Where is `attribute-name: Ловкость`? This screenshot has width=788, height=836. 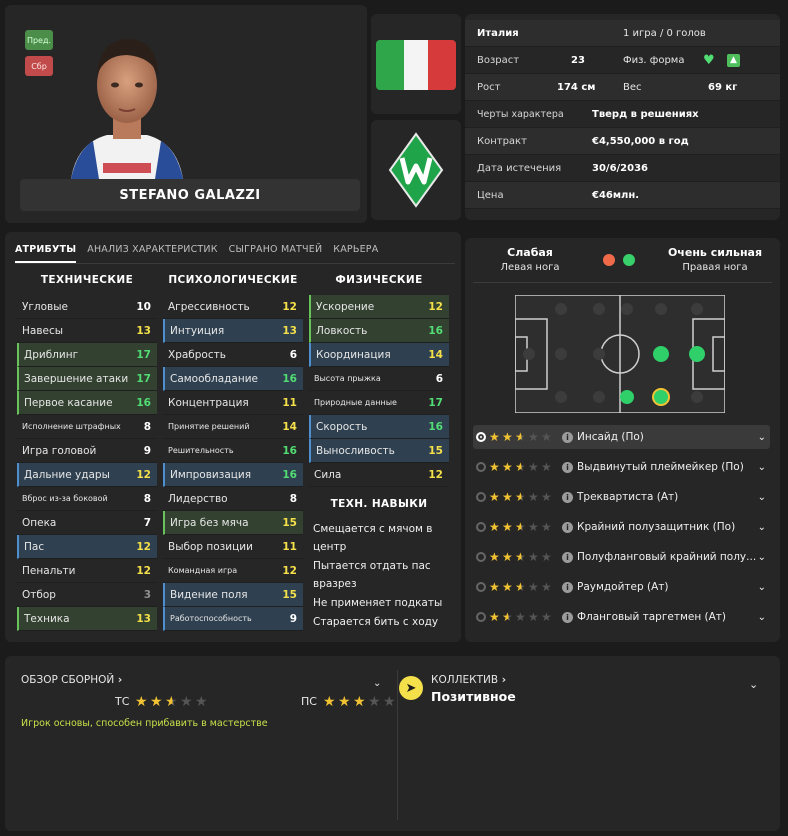 attribute-name: Ловкость is located at coordinates (342, 330).